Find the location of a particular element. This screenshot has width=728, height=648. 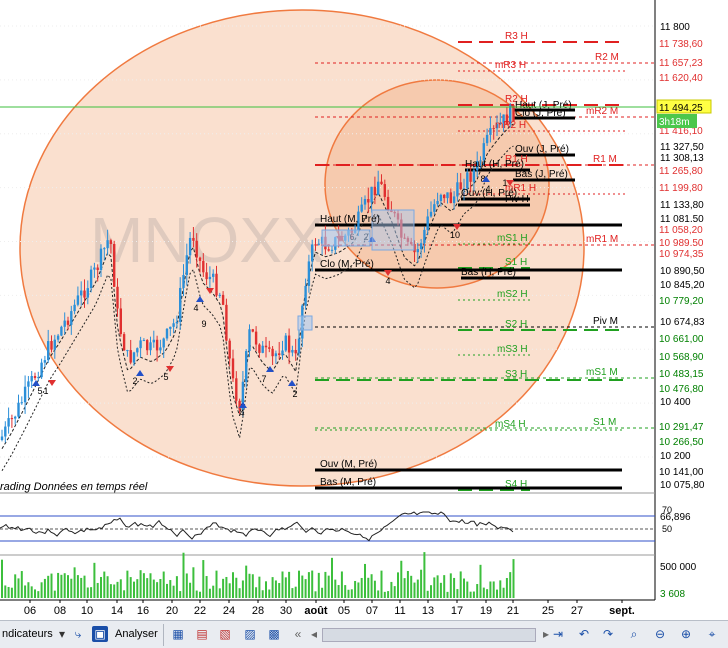

zoom-out-icon: ⊖ is located at coordinates (660, 634).